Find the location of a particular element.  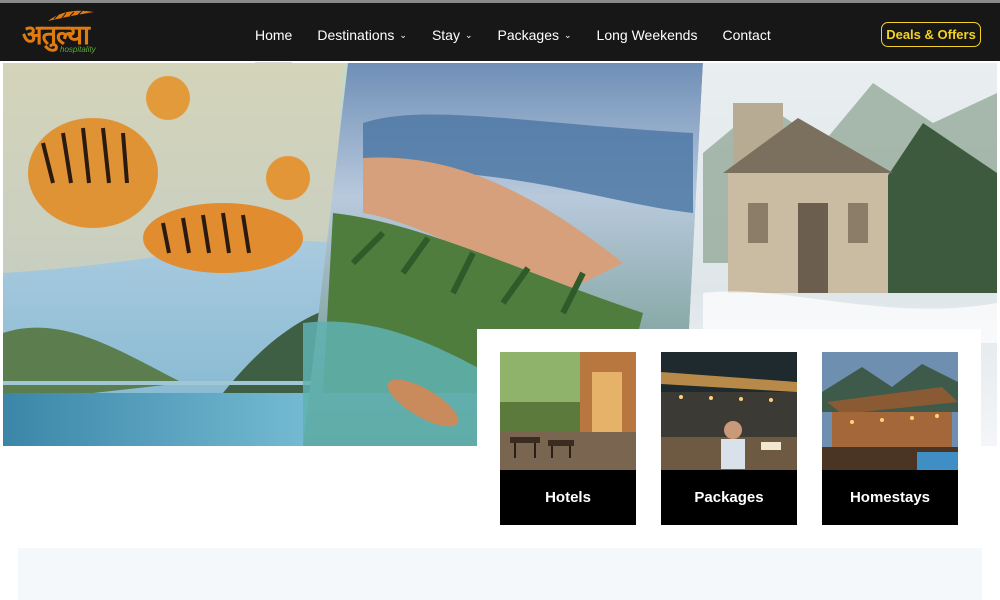

nav-item-label: Packages is located at coordinates (528, 35).